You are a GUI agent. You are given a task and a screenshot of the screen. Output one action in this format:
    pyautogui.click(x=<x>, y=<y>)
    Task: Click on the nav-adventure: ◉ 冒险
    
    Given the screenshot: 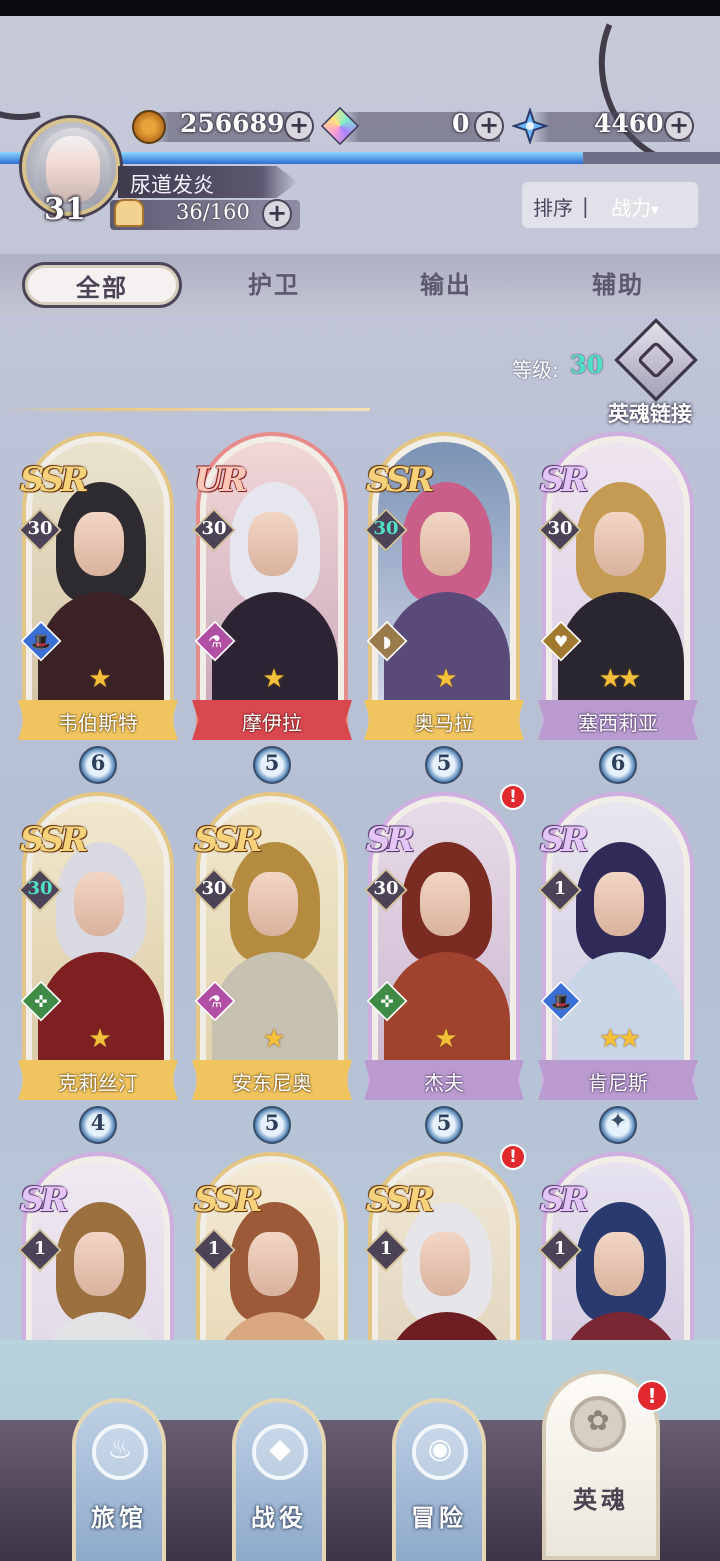 What is the action you would take?
    pyautogui.click(x=439, y=1479)
    